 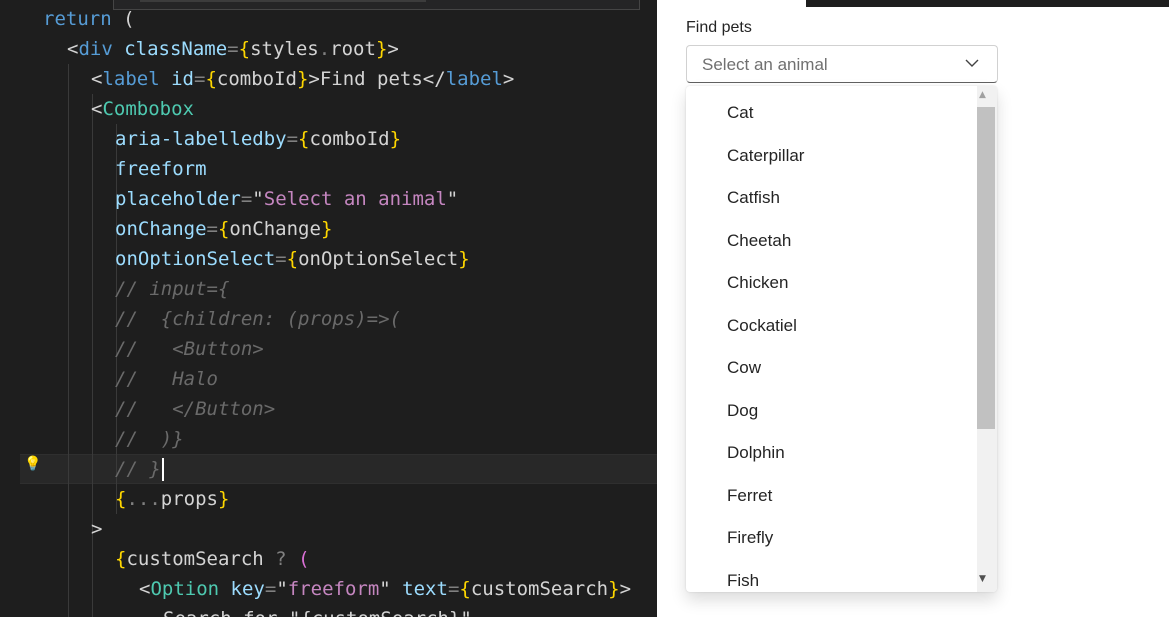 I want to click on code-line: // </Button>, so click(x=195, y=409).